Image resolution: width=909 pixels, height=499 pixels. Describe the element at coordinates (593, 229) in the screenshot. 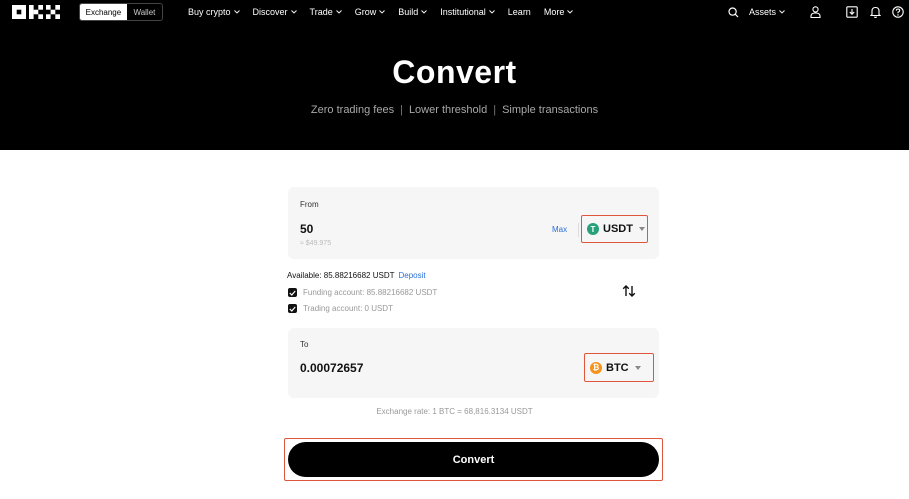

I see `usdt-coin-icon: T` at that location.